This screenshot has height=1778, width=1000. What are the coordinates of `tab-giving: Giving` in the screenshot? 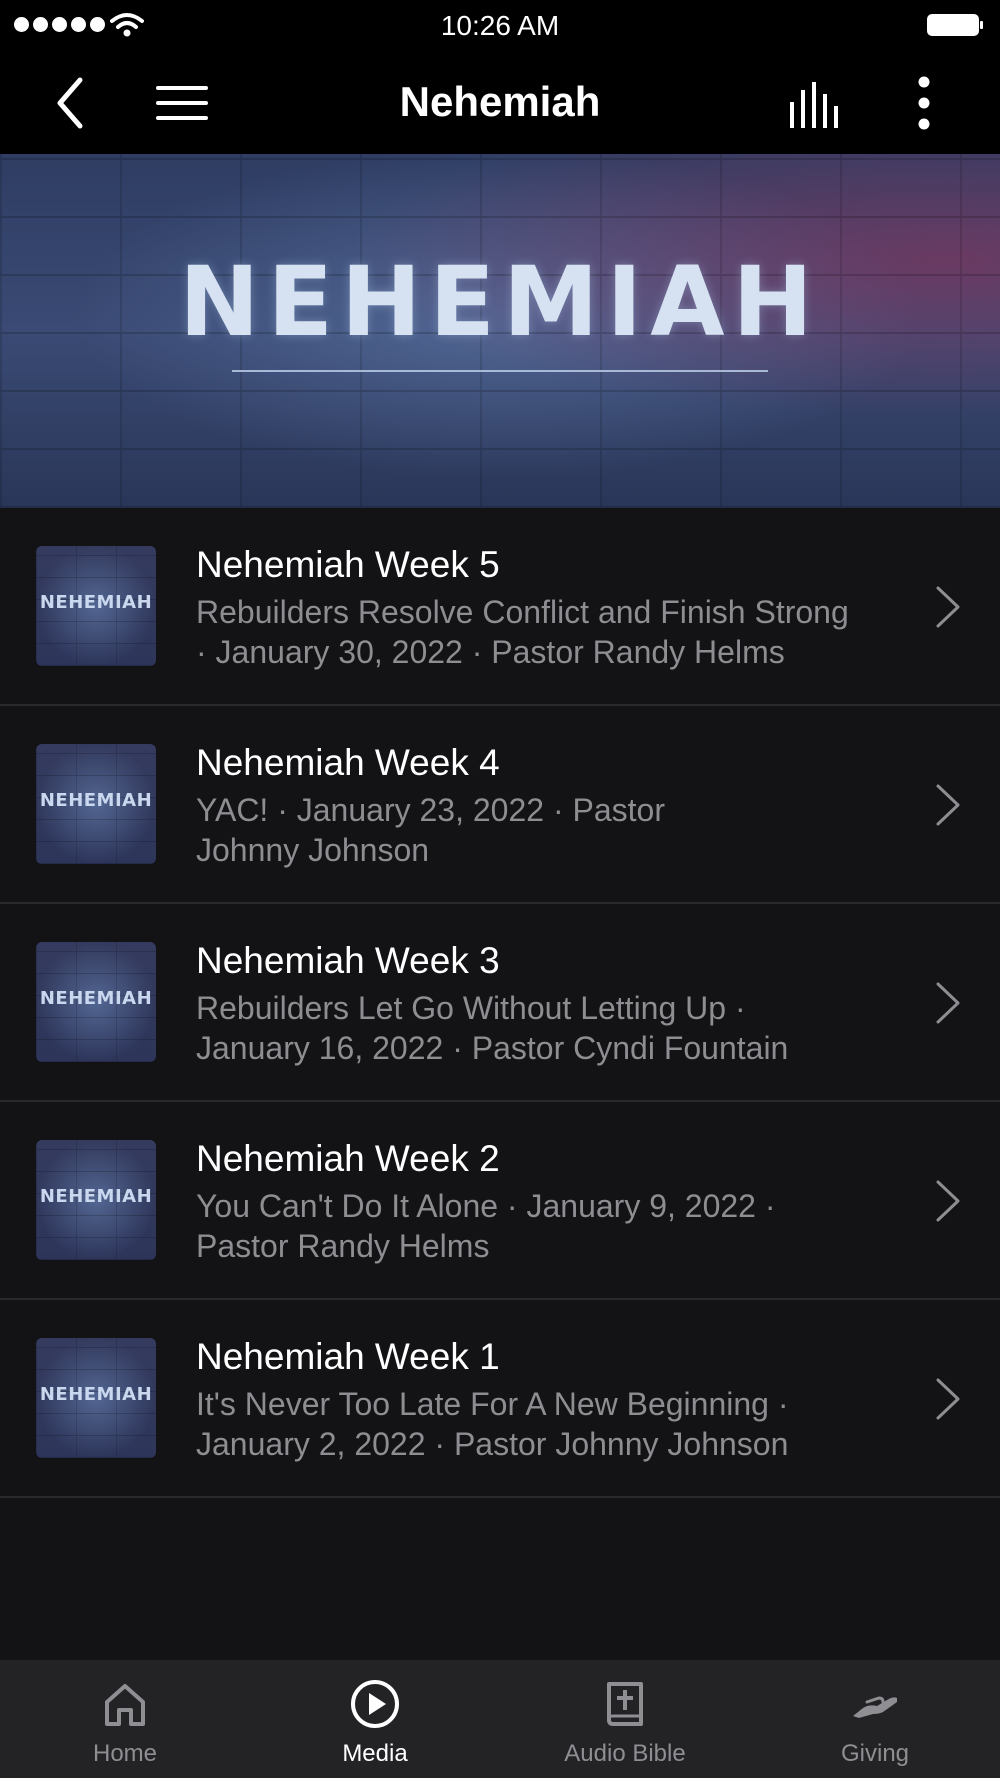 It's located at (875, 1719).